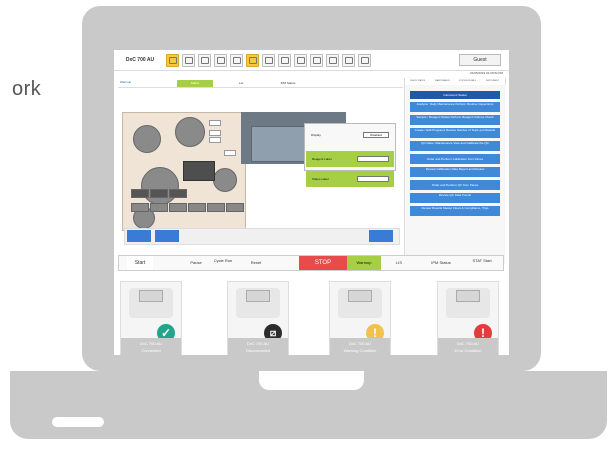  What do you see at coordinates (311, 380) in the screenshot?
I see `laptop-notch` at bounding box center [311, 380].